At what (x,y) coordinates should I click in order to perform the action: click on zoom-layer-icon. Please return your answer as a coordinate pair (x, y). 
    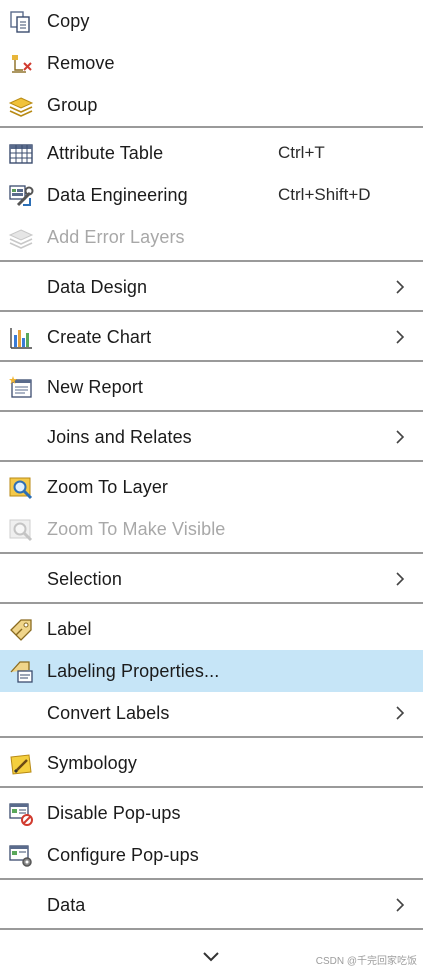
    Looking at the image, I should click on (21, 488).